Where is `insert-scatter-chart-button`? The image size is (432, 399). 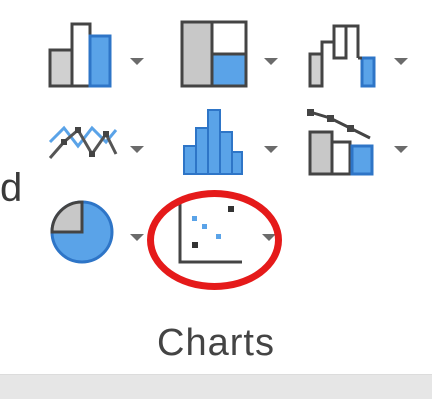
insert-scatter-chart-button is located at coordinates (228, 233).